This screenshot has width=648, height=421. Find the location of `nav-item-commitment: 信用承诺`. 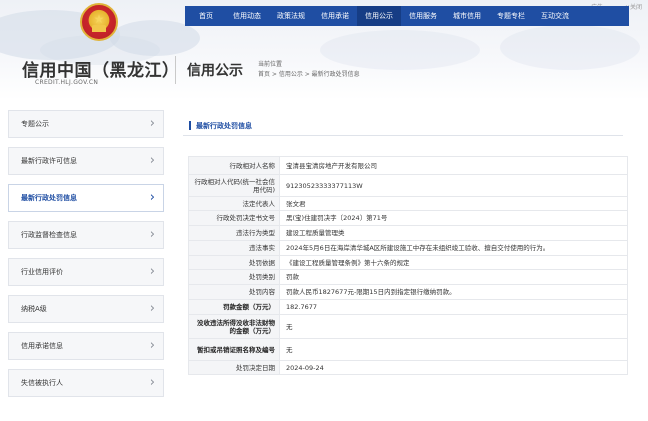

nav-item-commitment: 信用承诺 is located at coordinates (335, 16).